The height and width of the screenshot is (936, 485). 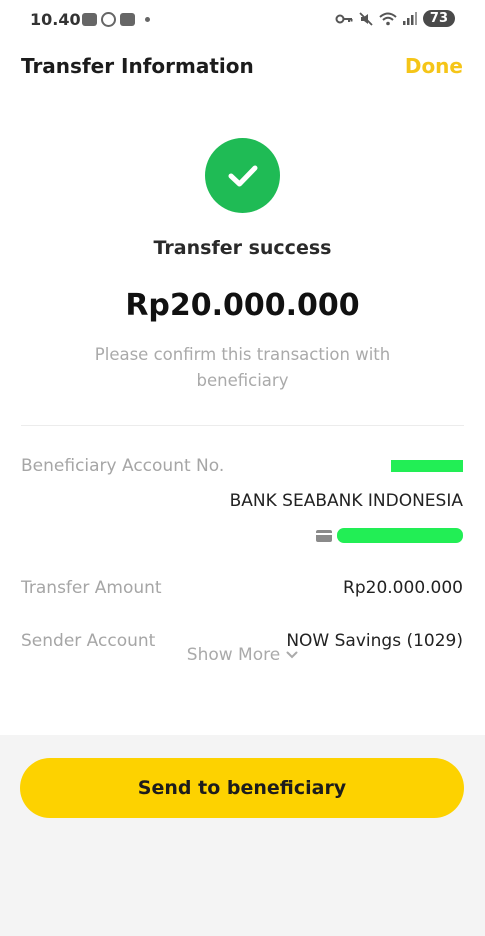 I want to click on transfer-amount-value: Rp20.000.000, so click(x=403, y=588).